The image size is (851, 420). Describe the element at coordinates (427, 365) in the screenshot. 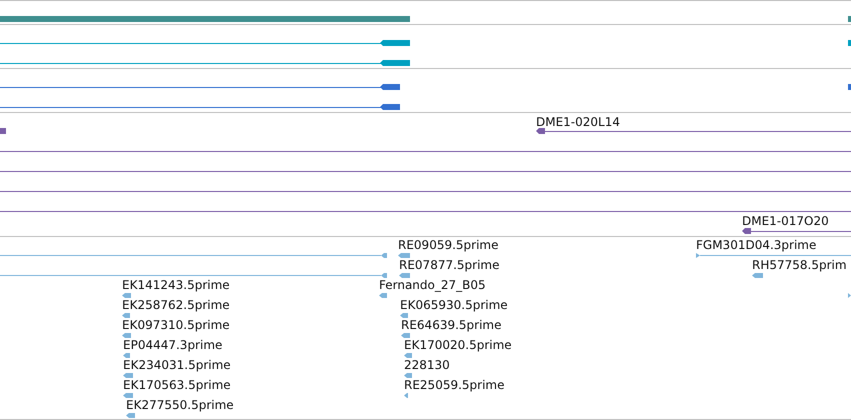

I see `feature-label: 228130` at that location.